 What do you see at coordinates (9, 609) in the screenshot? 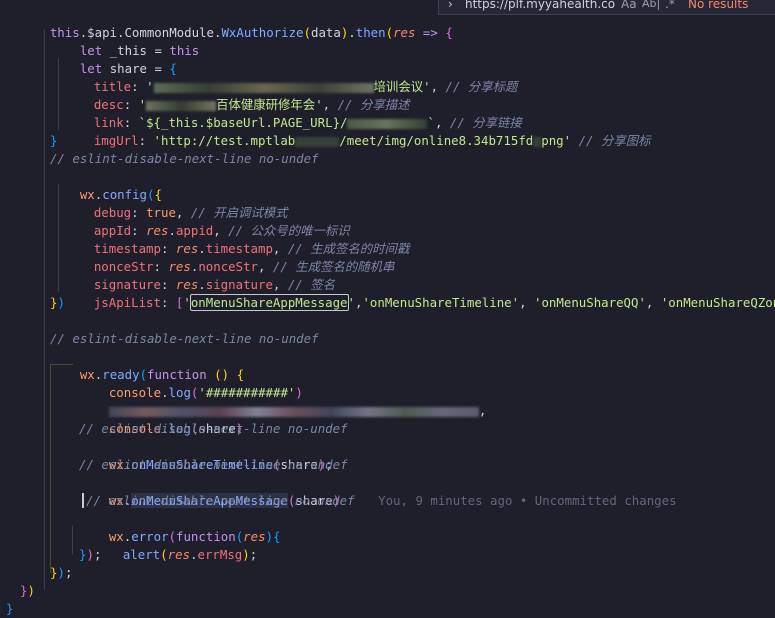
I see `code-line-close-block: }` at bounding box center [9, 609].